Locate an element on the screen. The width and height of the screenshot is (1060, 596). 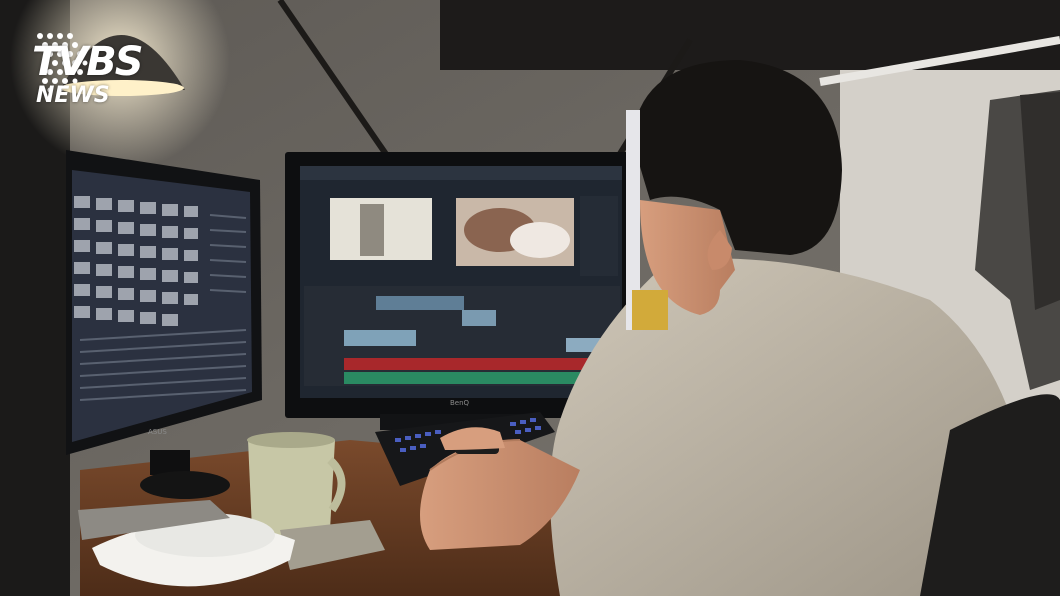
inspector-panel is located at coordinates (599, 236).